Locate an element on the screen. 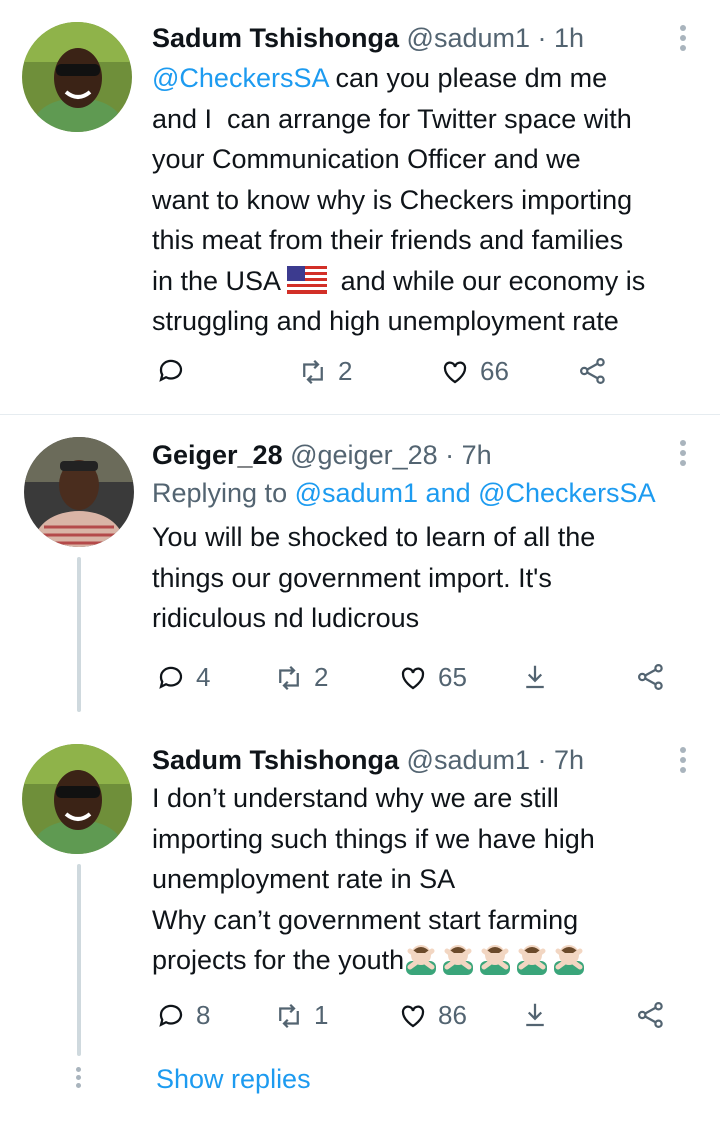 This screenshot has height=1122, width=720. reply-button: 4 is located at coordinates (183, 677).